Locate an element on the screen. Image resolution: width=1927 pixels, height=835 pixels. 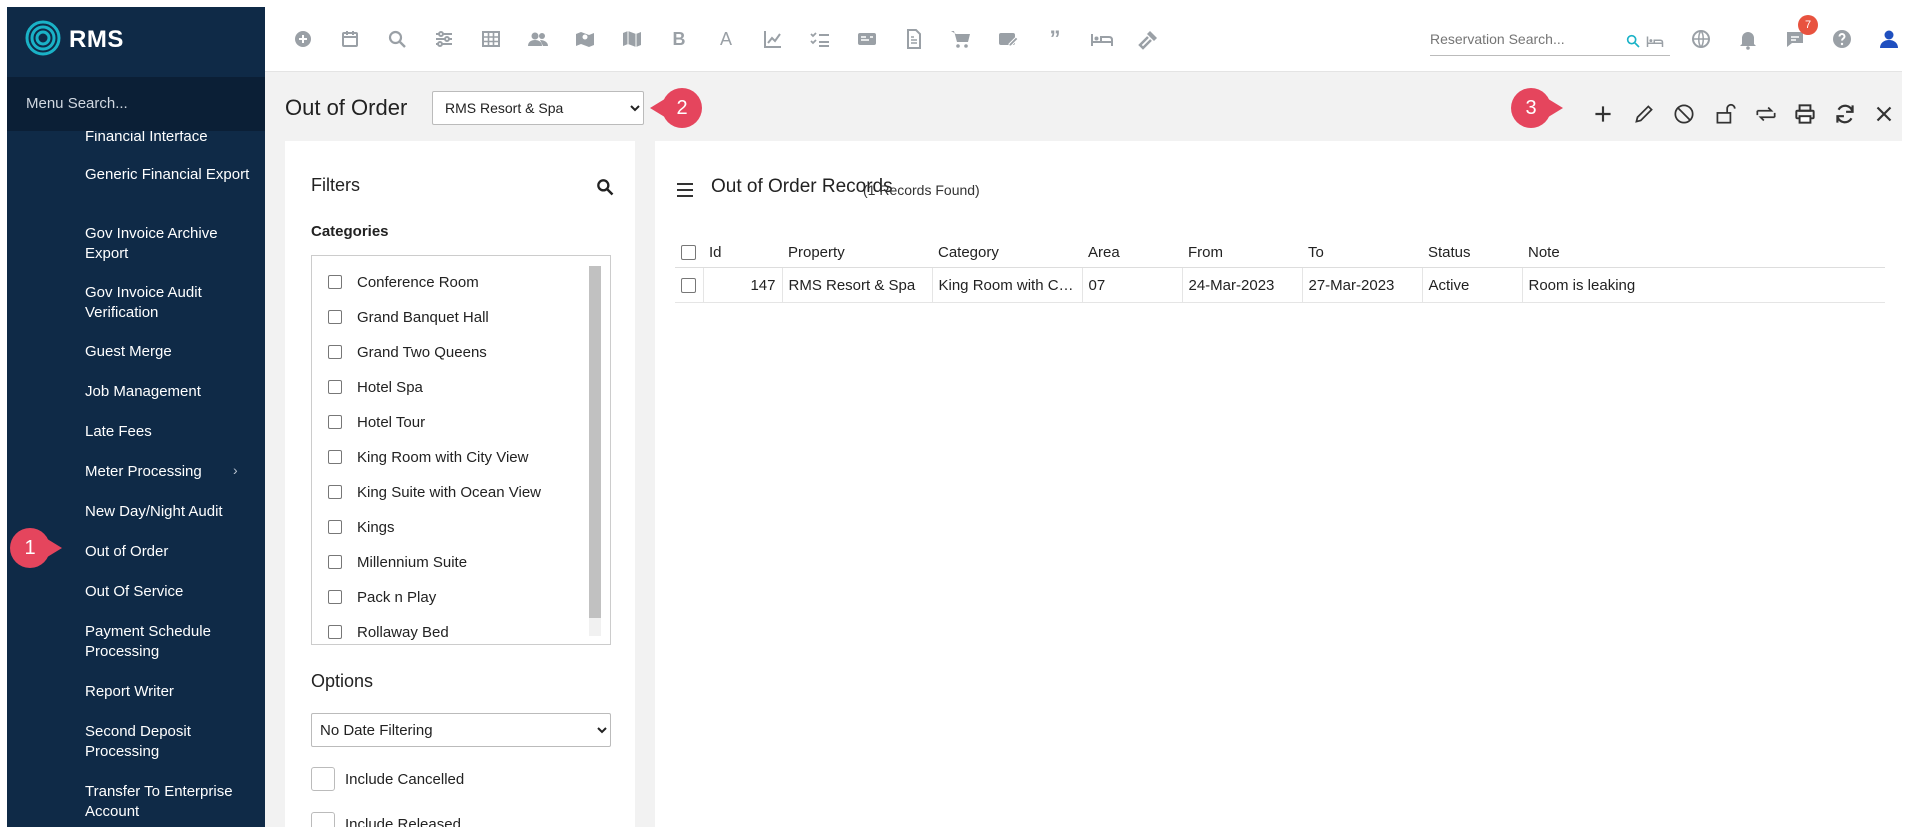
include-released-option: Include Released is located at coordinates (386, 819).